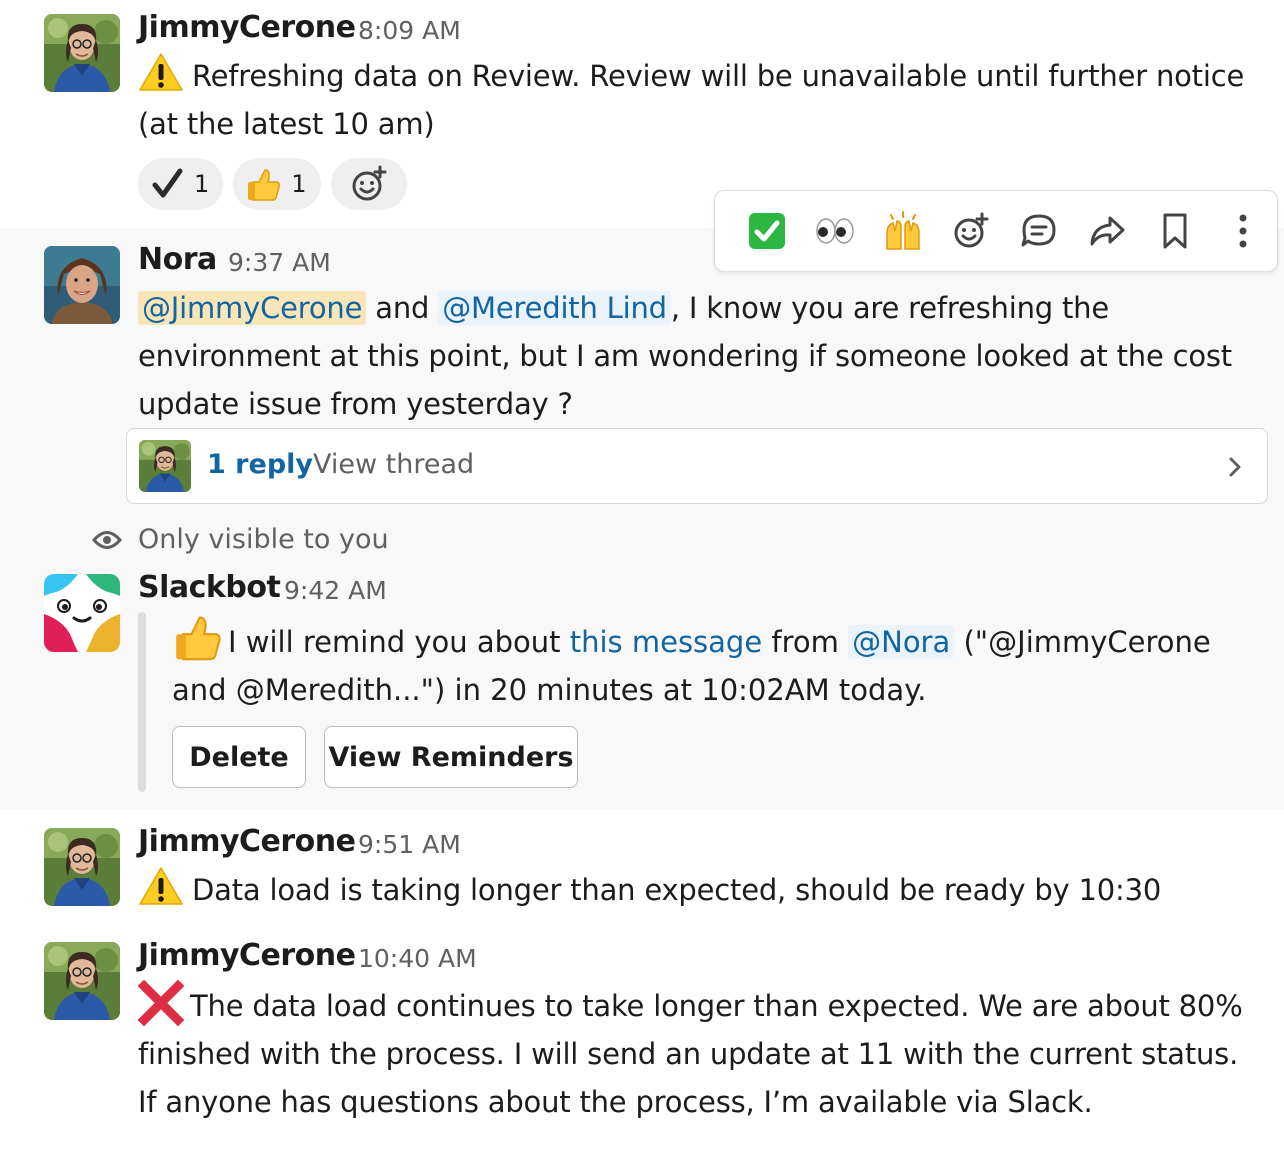 This screenshot has height=1154, width=1284. I want to click on more-actions-icon, so click(1243, 231).